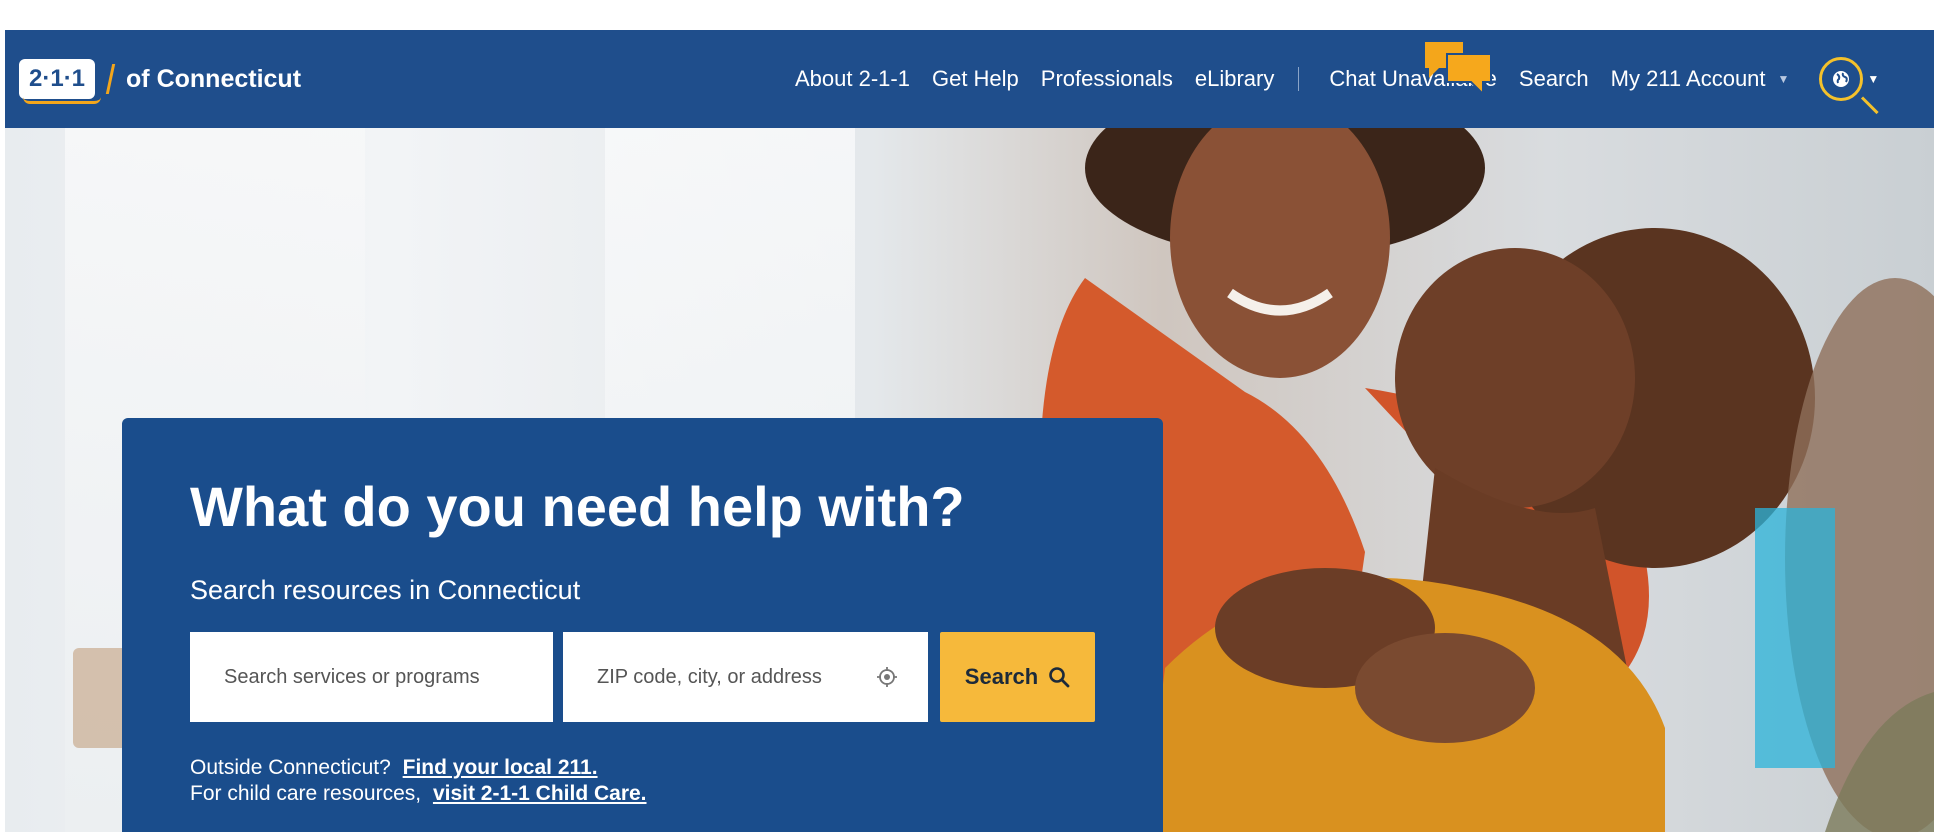 The height and width of the screenshot is (832, 1934). What do you see at coordinates (975, 79) in the screenshot?
I see `nav-get-help: Get Help` at bounding box center [975, 79].